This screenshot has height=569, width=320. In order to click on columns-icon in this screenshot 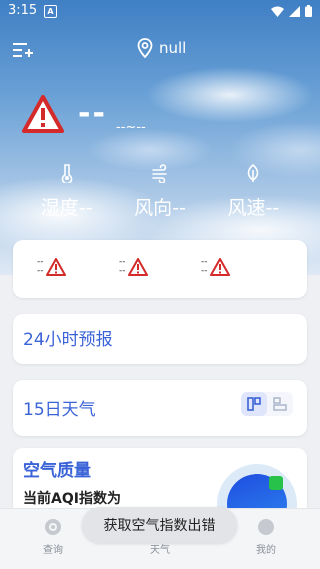, I will do `click(254, 404)`.